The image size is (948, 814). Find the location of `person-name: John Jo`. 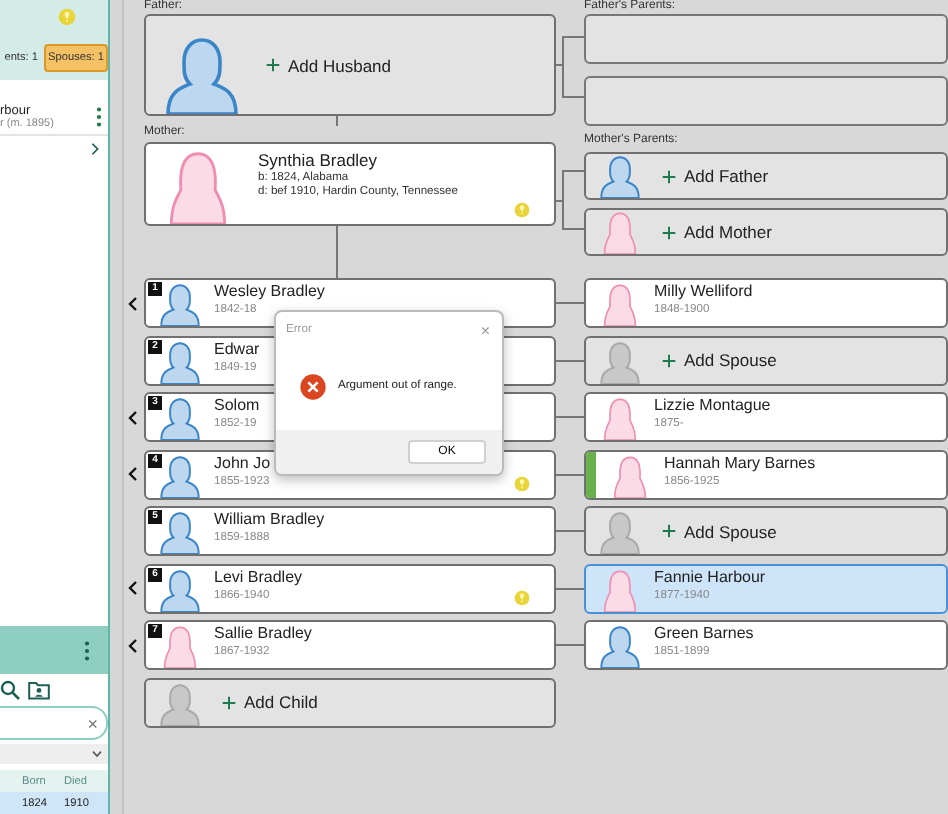

person-name: John Jo is located at coordinates (242, 462).